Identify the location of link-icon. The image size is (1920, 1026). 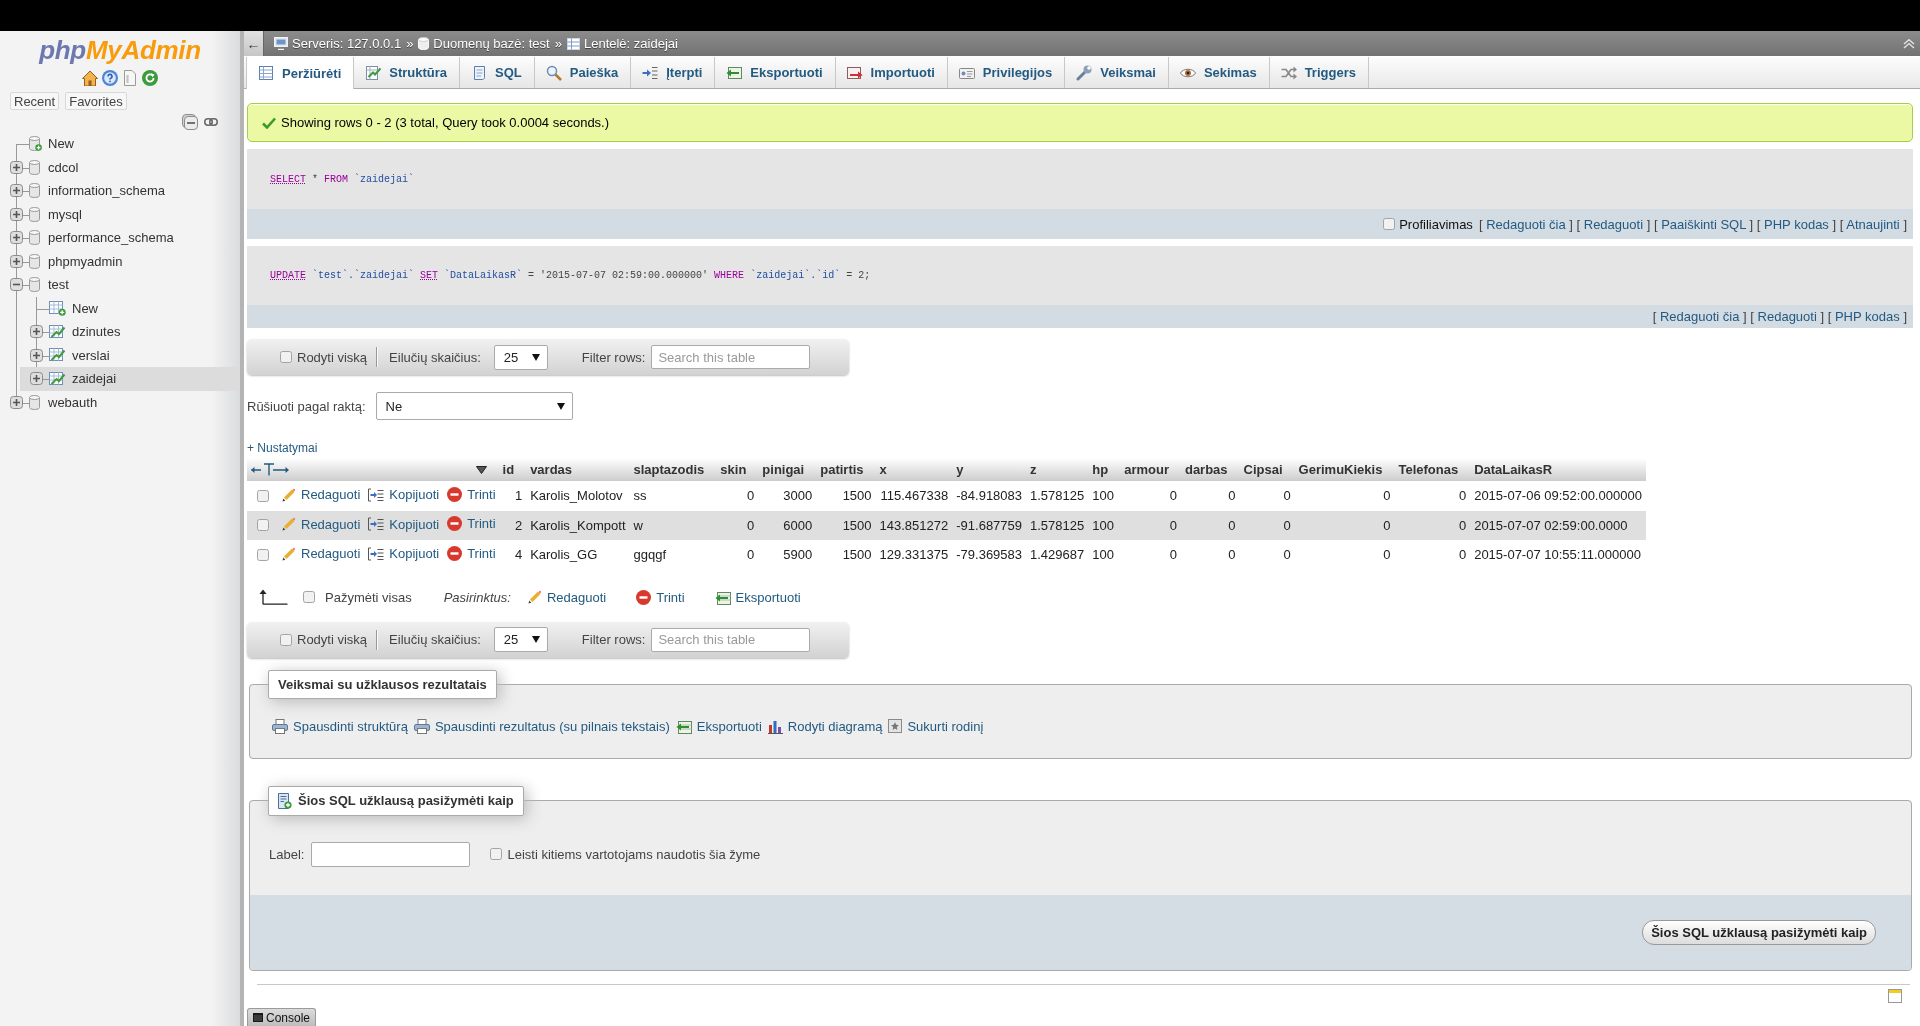
(211, 122).